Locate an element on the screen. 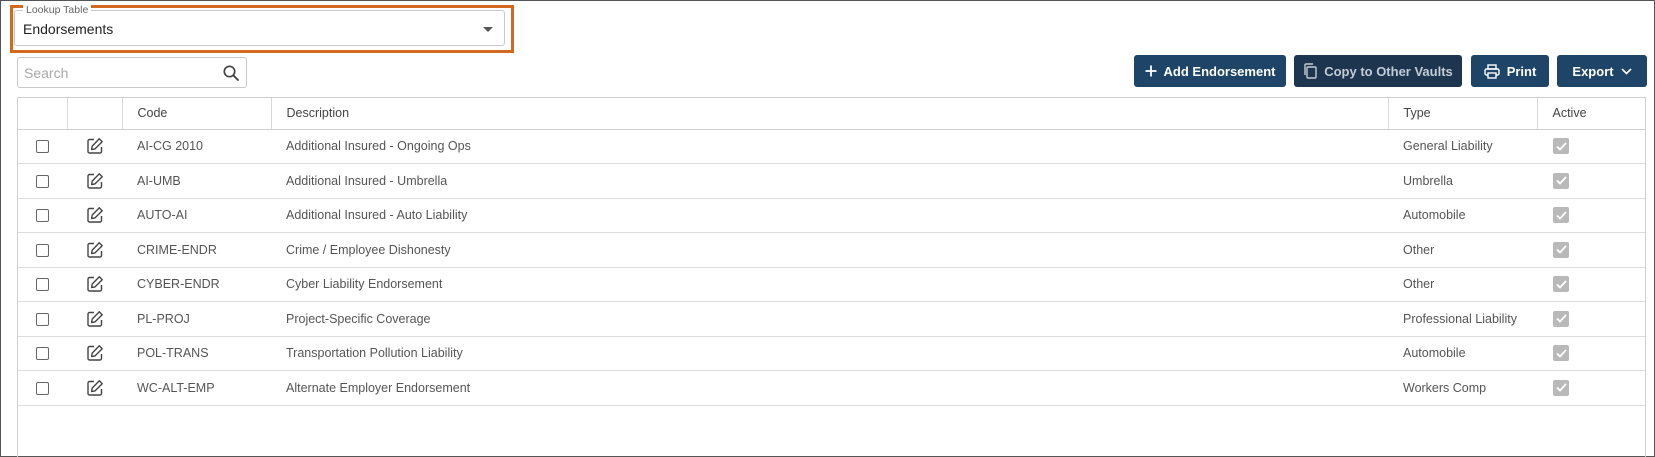 The width and height of the screenshot is (1655, 457). row-code: CRIME-ENDR is located at coordinates (196, 250).